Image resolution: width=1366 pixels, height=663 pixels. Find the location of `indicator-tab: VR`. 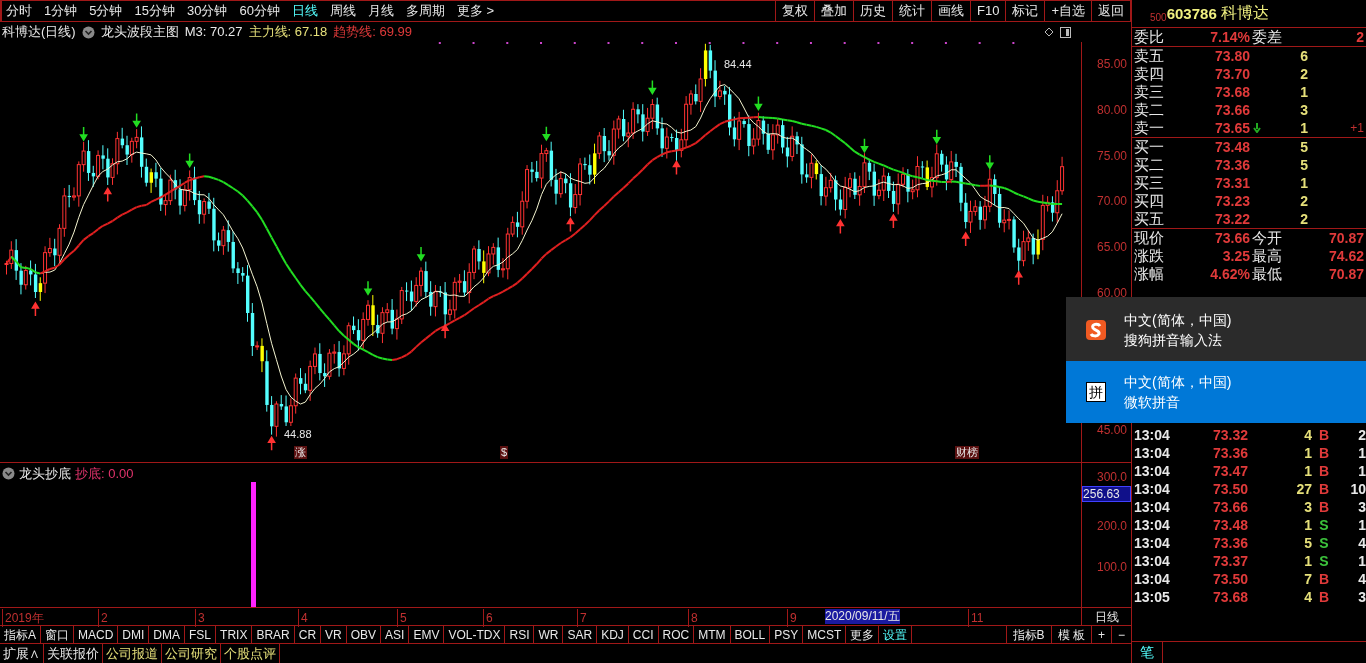

indicator-tab: VR is located at coordinates (334, 634).